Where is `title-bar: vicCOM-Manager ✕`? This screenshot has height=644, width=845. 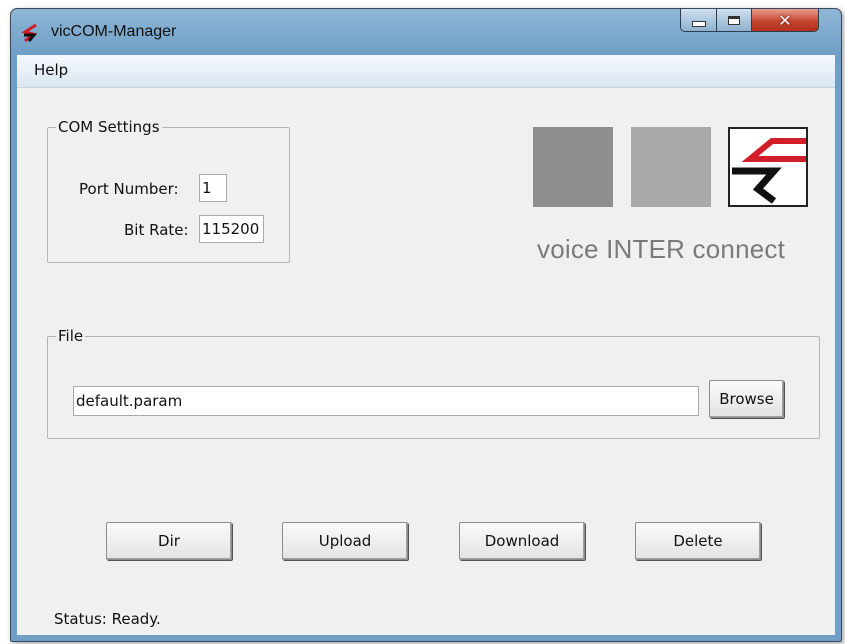
title-bar: vicCOM-Manager ✕ is located at coordinates (426, 32).